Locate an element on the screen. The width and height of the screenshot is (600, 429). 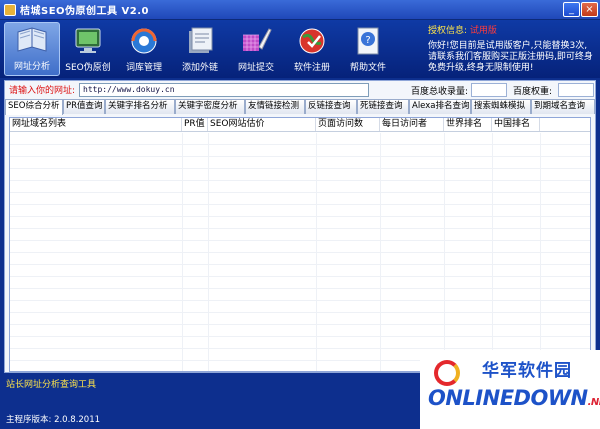
tab-keyword-density: 关键字密度分析 is located at coordinates (210, 106).